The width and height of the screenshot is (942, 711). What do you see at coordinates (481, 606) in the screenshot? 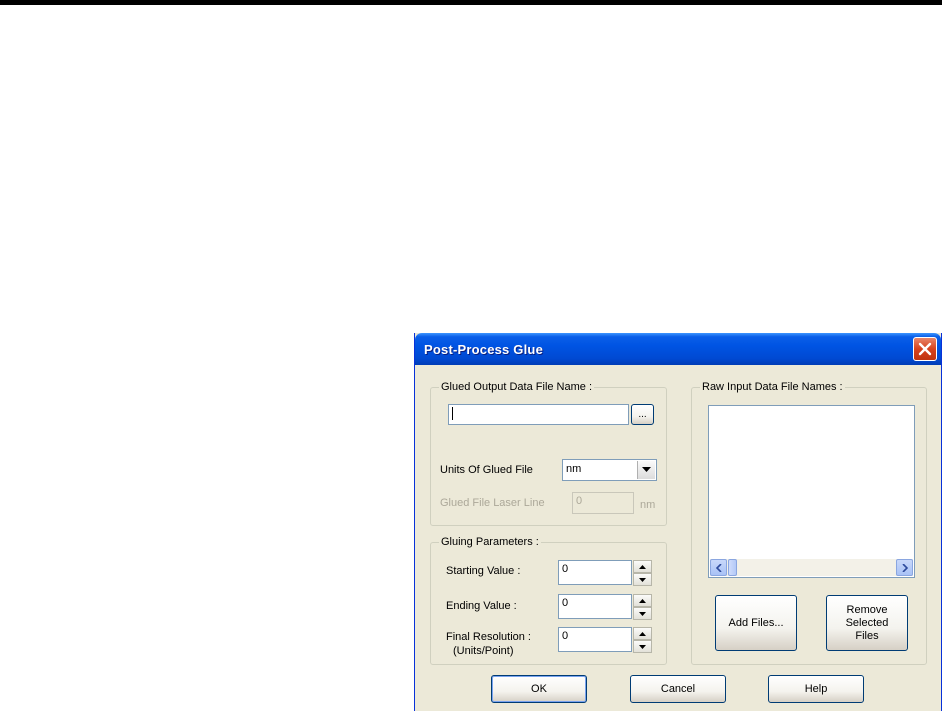
I see `ending-value-label: Ending Value :` at bounding box center [481, 606].